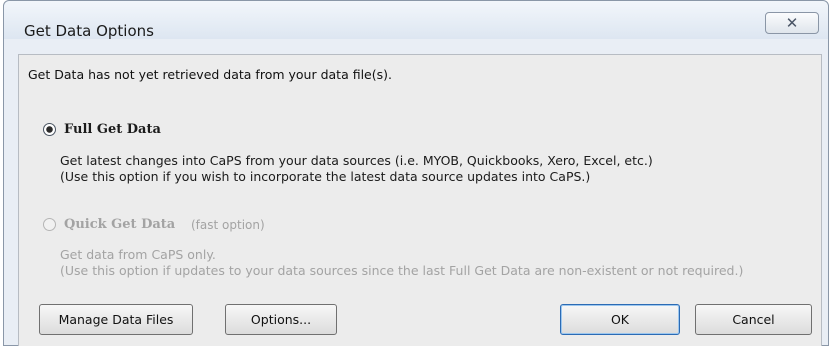  I want to click on manage-data-files-button: Manage Data Files, so click(116, 319).